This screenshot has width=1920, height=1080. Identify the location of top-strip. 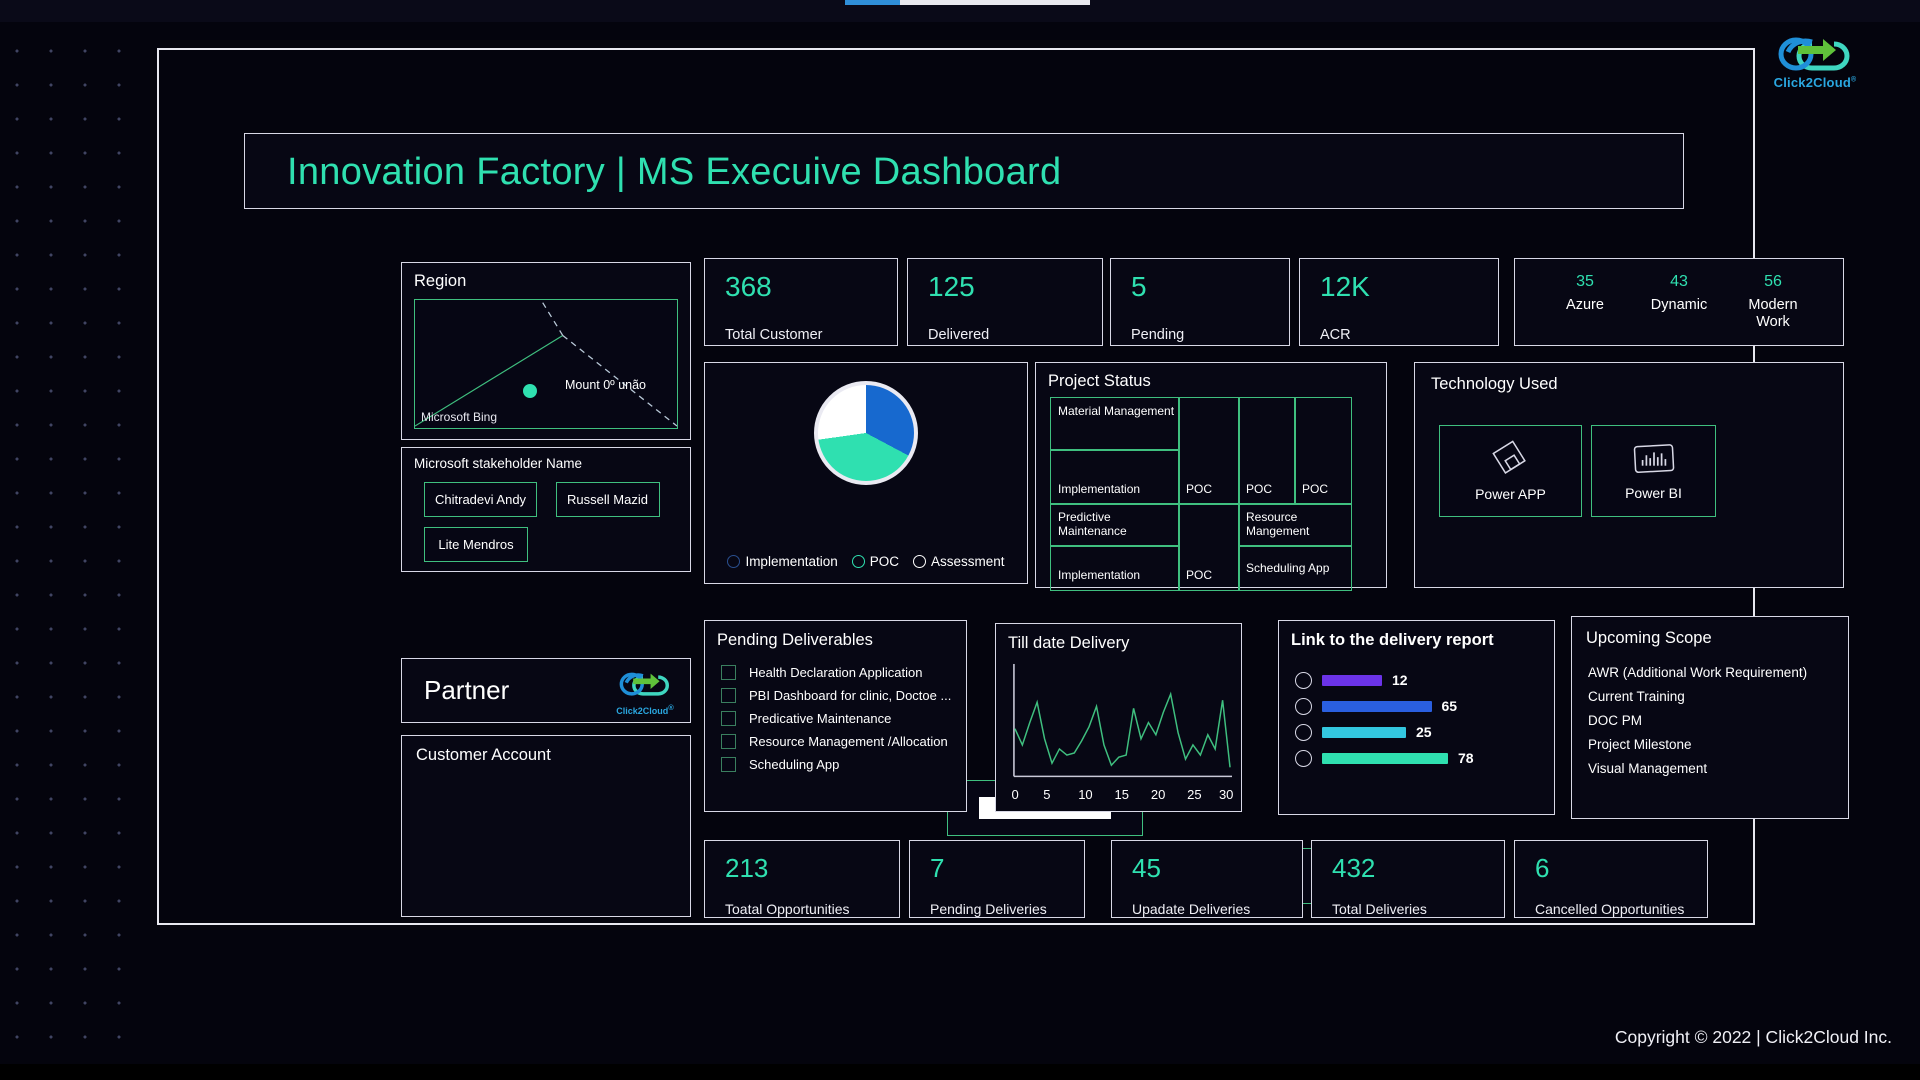
(960, 11).